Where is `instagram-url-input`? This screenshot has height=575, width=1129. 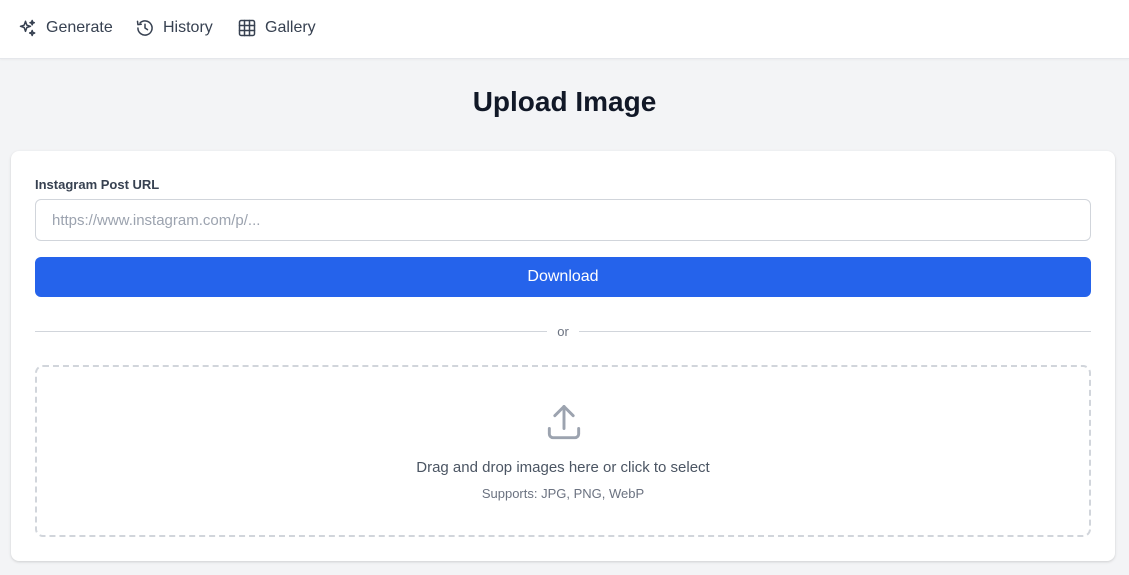
instagram-url-input is located at coordinates (563, 220).